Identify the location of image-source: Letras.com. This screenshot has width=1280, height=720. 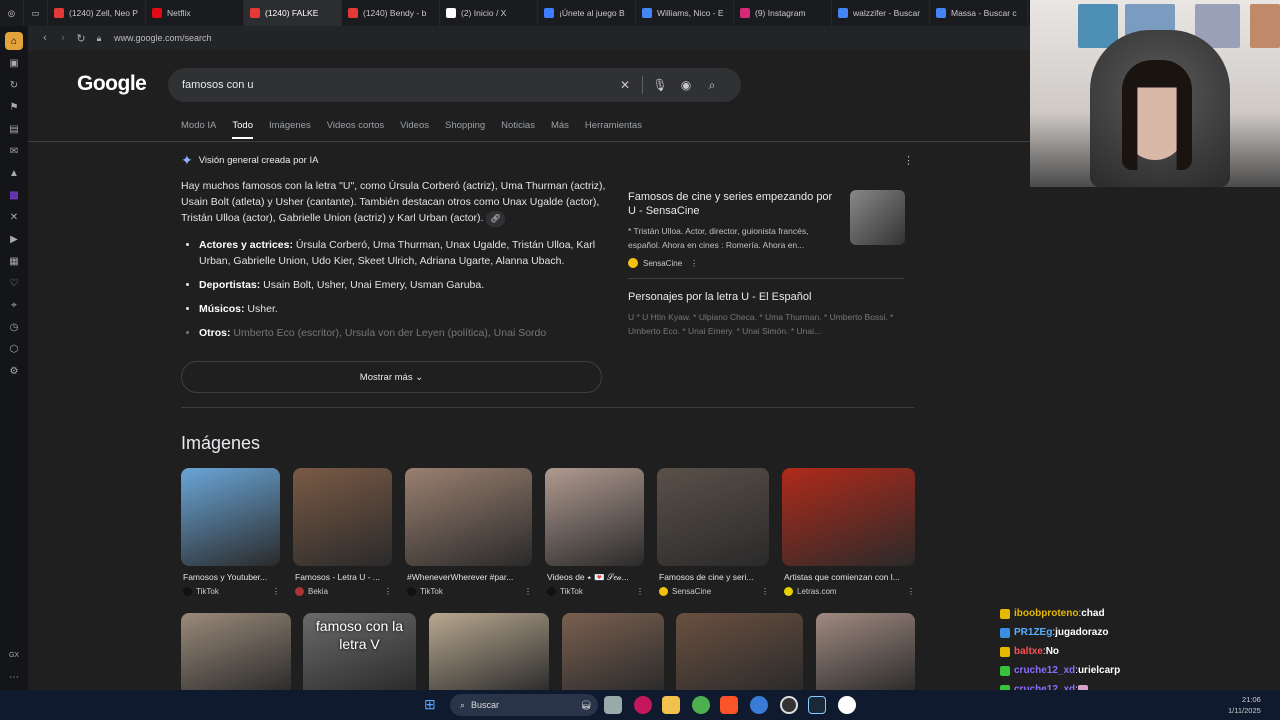
(810, 591).